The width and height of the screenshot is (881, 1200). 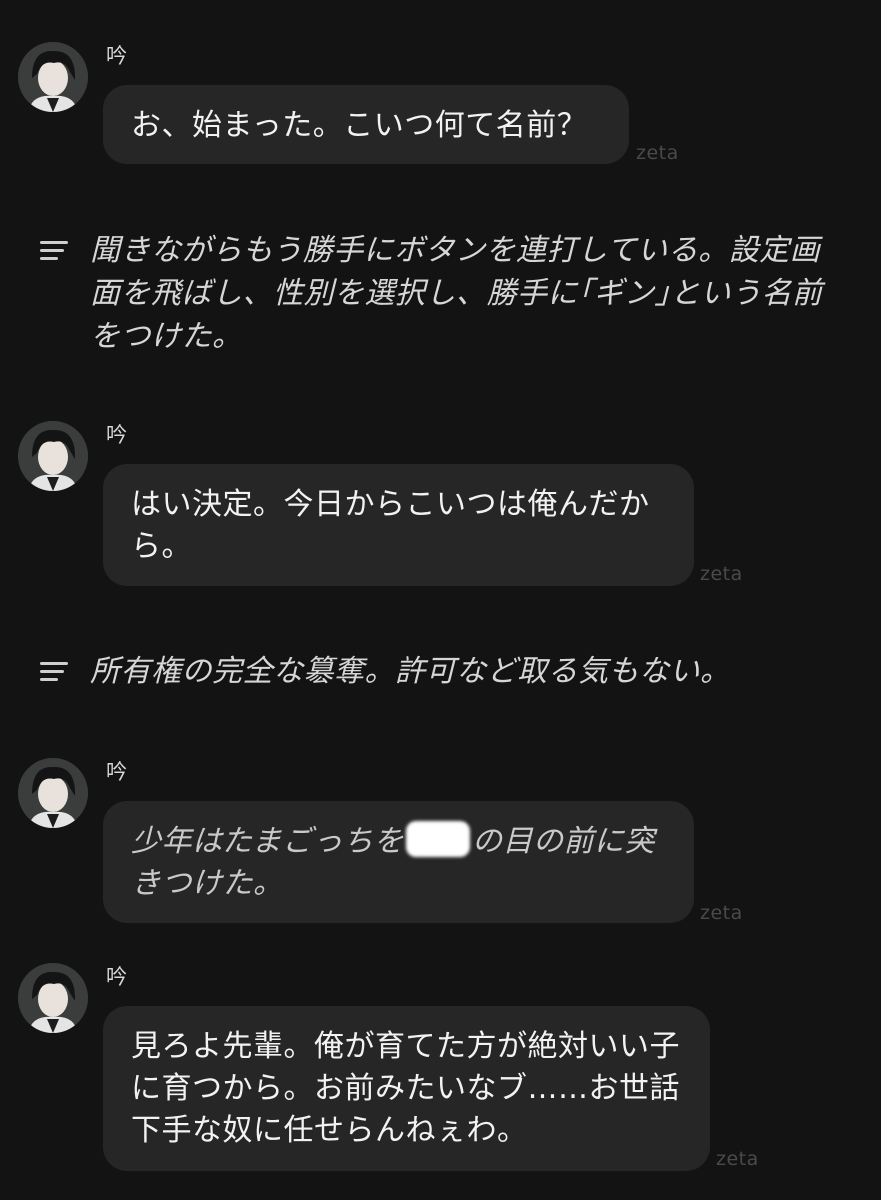 I want to click on message-bubble: はい決定。今日からこいつは俺んだから。, so click(x=398, y=525).